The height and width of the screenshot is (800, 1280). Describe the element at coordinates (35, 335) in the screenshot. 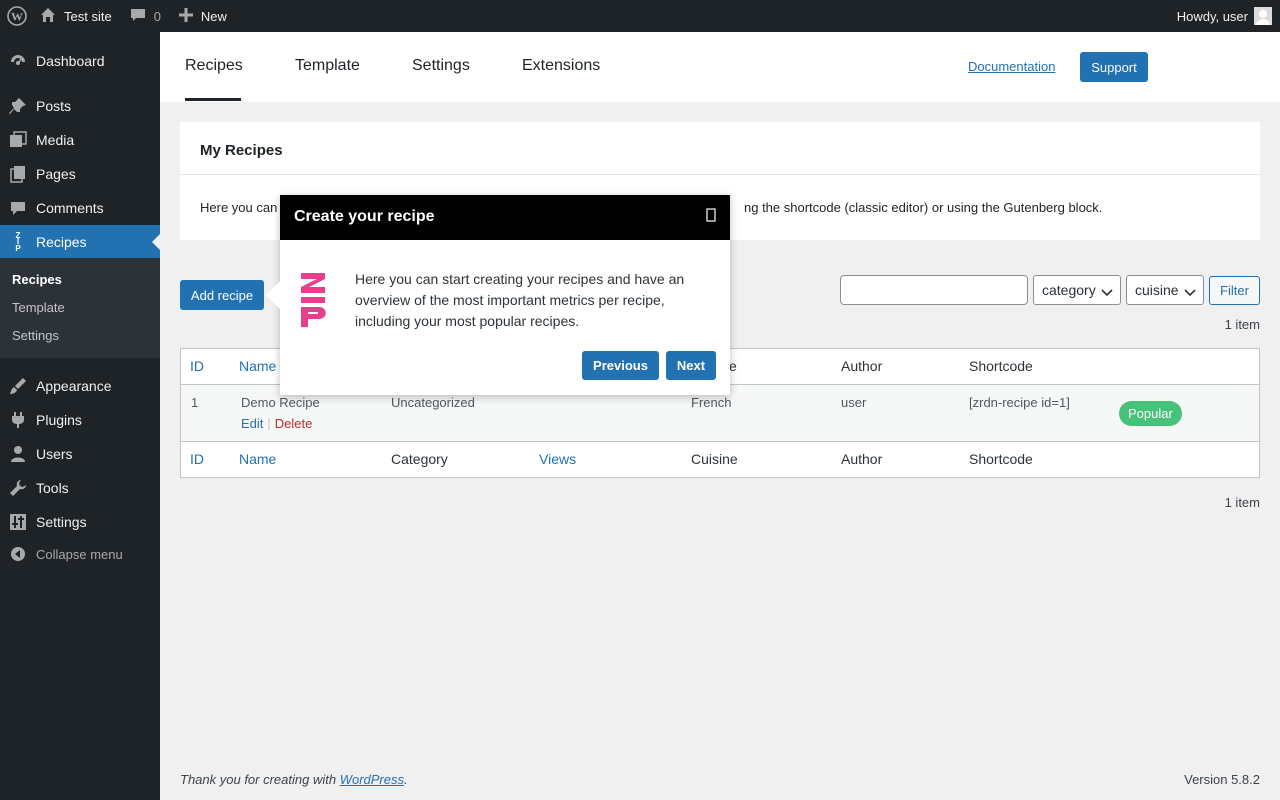

I see `submenu-settings: Settings` at that location.